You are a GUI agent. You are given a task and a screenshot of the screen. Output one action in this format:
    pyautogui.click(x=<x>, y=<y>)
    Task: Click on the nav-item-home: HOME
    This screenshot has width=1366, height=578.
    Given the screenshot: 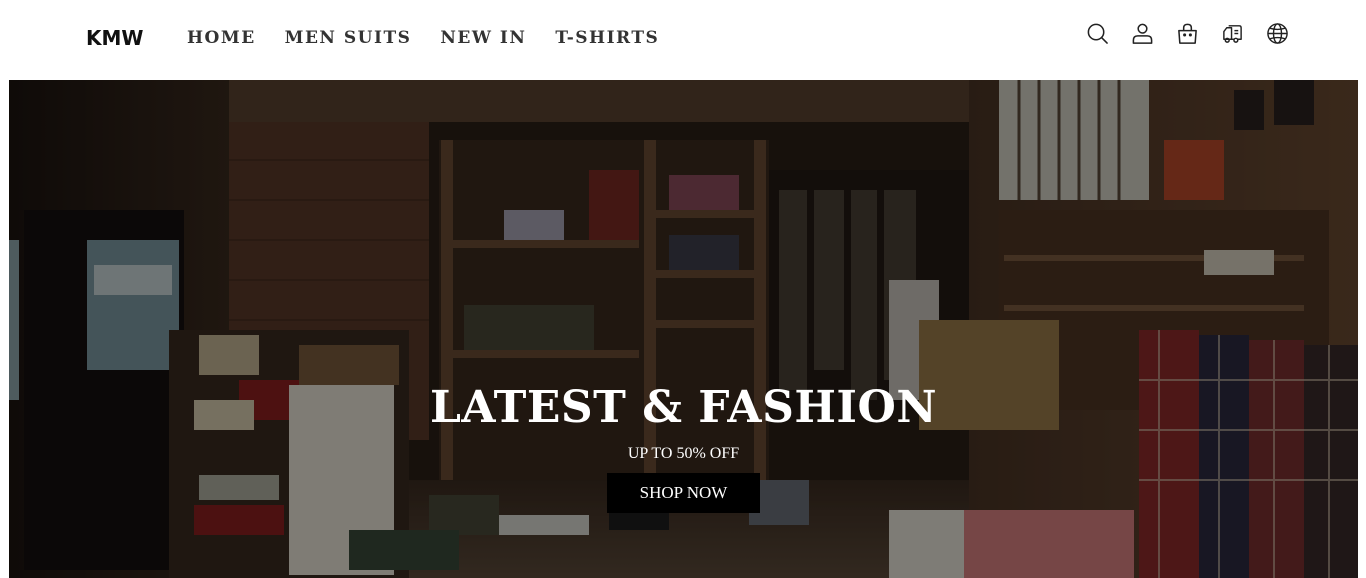 What is the action you would take?
    pyautogui.click(x=221, y=38)
    